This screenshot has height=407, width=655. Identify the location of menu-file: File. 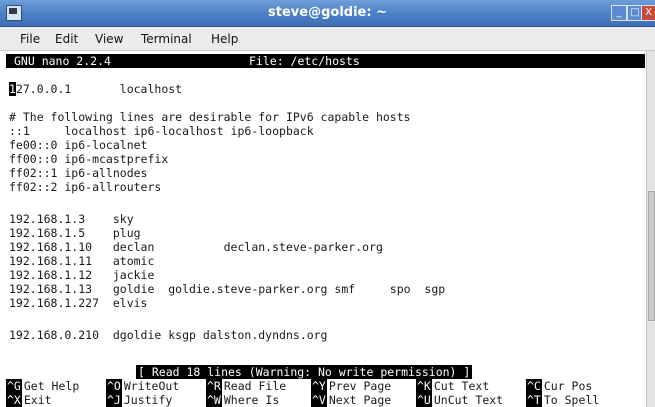
(30, 39).